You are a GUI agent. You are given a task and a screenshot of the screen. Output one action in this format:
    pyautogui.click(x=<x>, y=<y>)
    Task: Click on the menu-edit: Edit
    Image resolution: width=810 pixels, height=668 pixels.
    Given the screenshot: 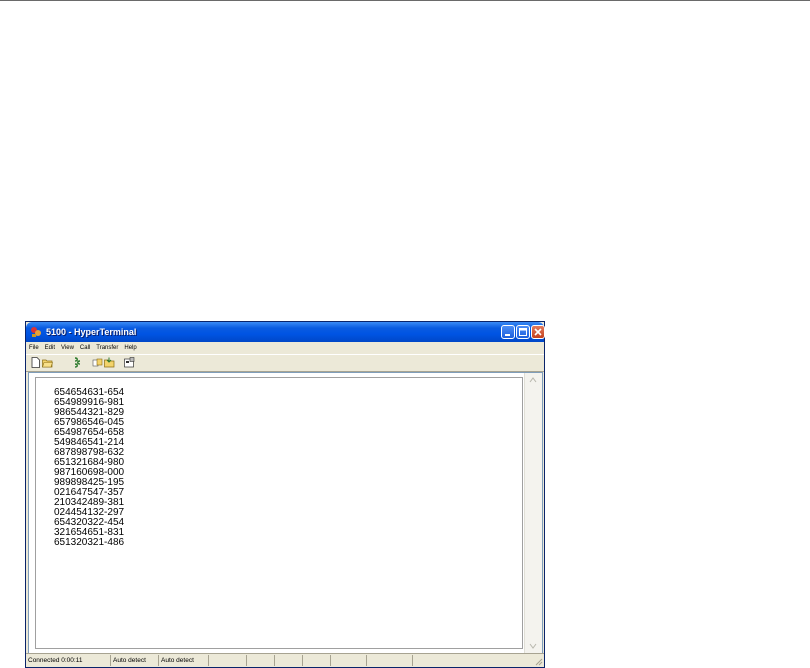 What is the action you would take?
    pyautogui.click(x=50, y=348)
    